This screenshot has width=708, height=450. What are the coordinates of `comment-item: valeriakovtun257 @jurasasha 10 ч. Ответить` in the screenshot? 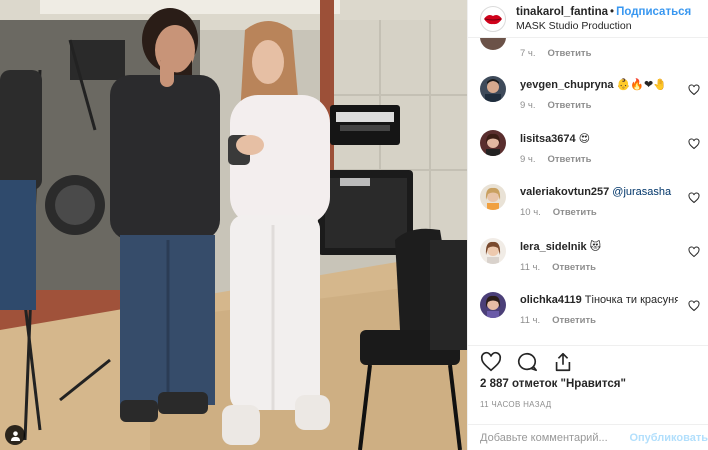 It's located at (591, 207).